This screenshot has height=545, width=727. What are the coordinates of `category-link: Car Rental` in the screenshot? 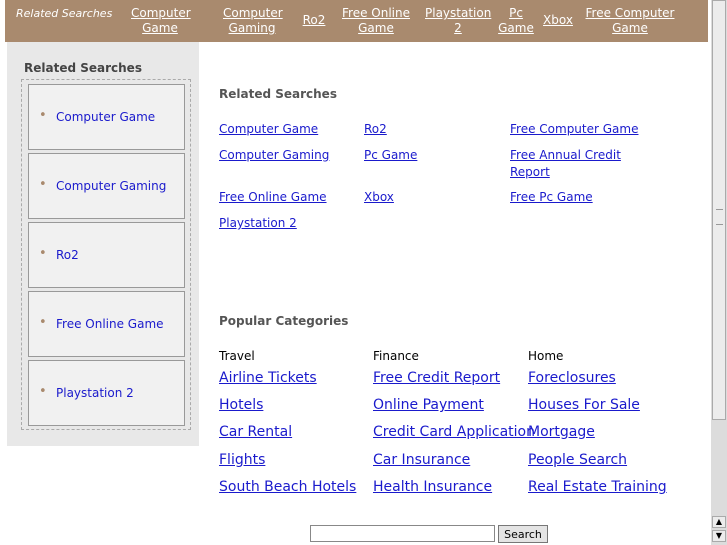 It's located at (255, 432).